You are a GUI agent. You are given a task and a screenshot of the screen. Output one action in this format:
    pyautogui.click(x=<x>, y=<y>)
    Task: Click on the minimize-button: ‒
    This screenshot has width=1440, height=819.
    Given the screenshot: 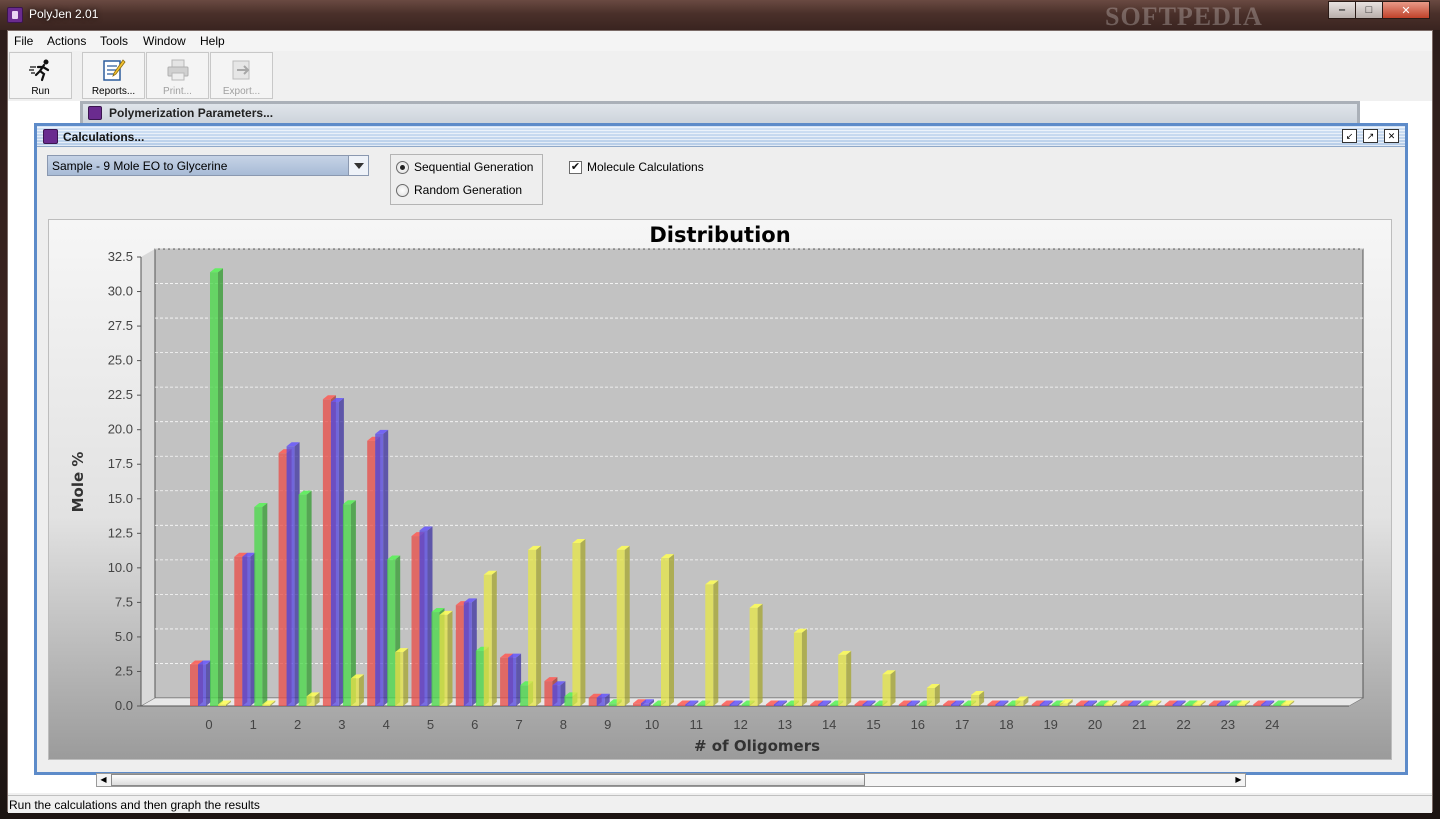 What is the action you would take?
    pyautogui.click(x=1342, y=10)
    